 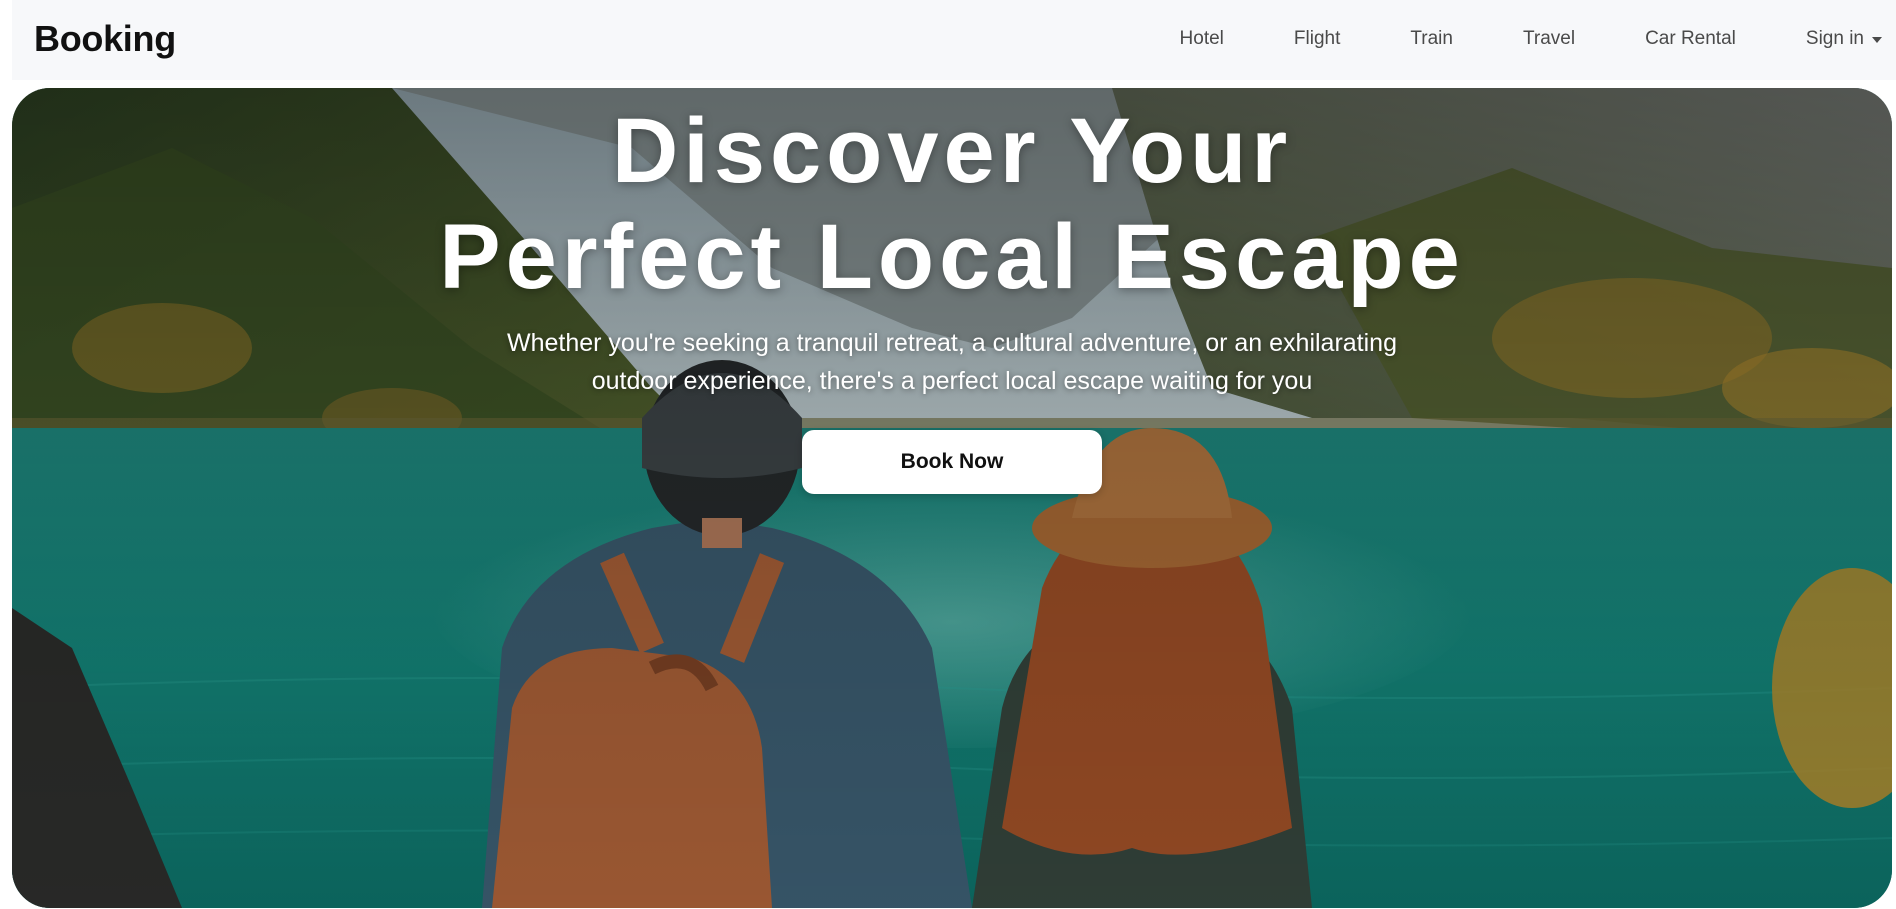 What do you see at coordinates (1690, 39) in the screenshot?
I see `nav-link-car-rental: Car Rental` at bounding box center [1690, 39].